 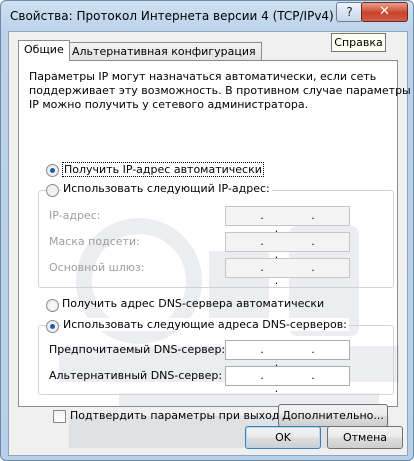 What do you see at coordinates (287, 220) in the screenshot?
I see `ip-address-field: . . .` at bounding box center [287, 220].